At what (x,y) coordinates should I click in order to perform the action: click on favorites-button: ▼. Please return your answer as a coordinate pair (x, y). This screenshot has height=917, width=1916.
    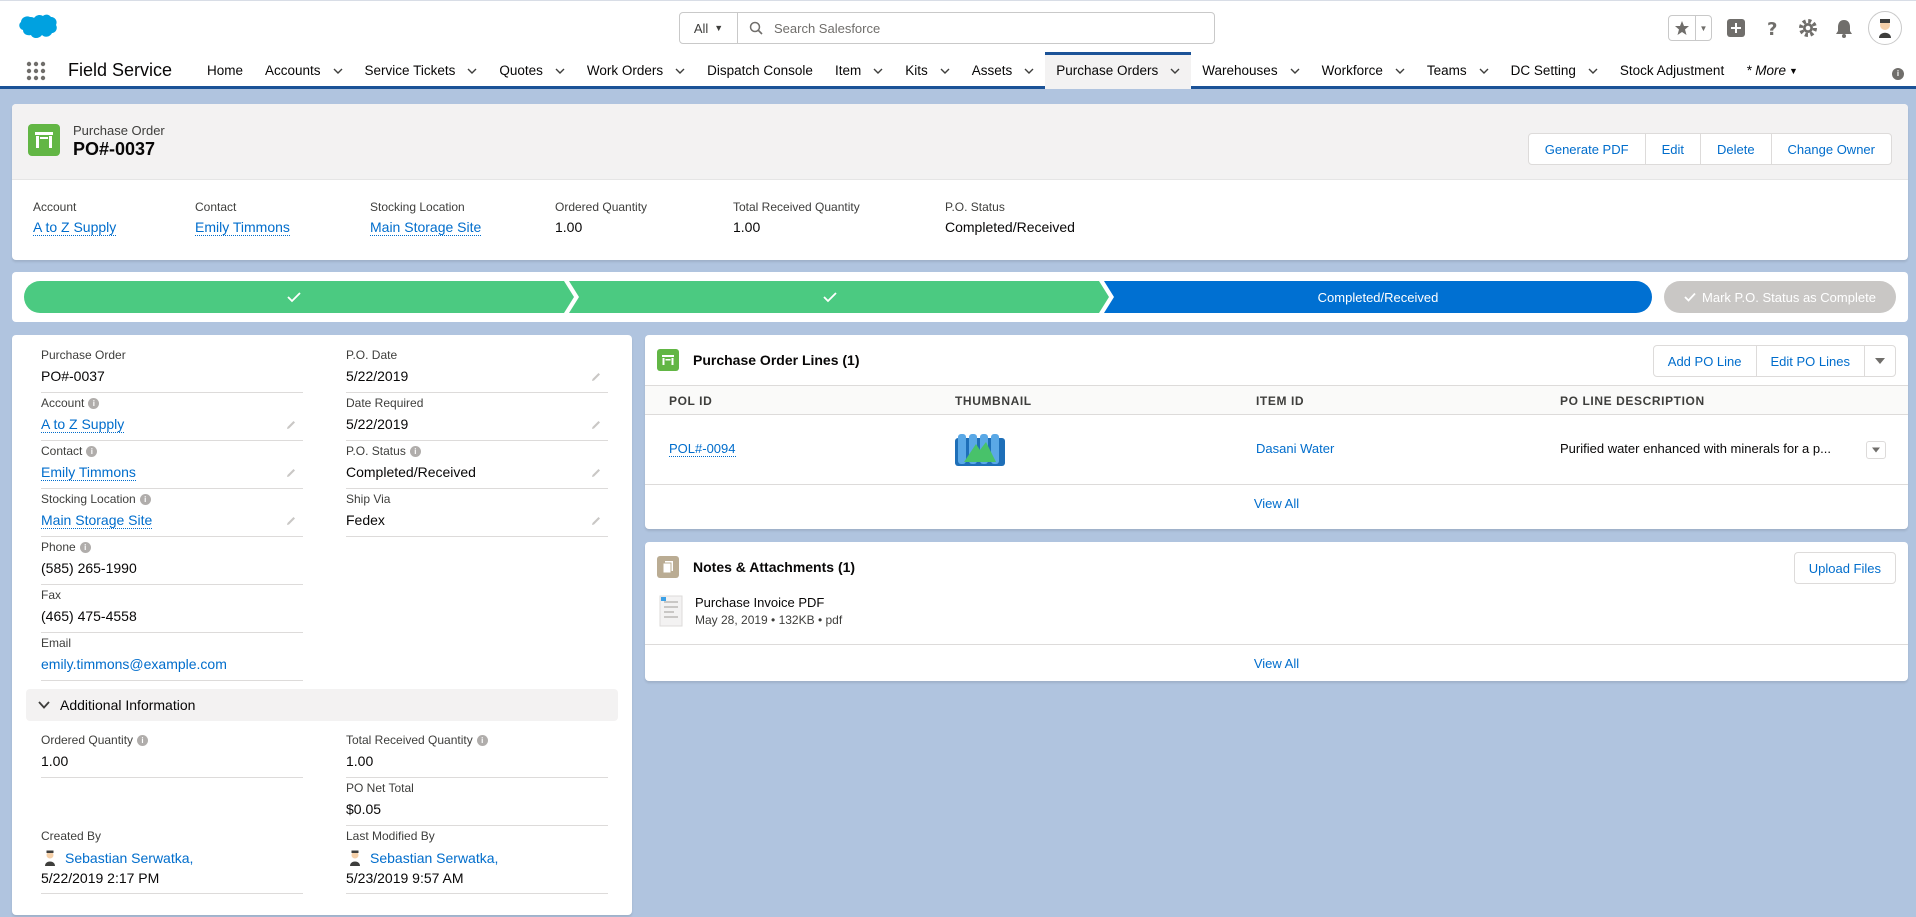
    Looking at the image, I should click on (1690, 28).